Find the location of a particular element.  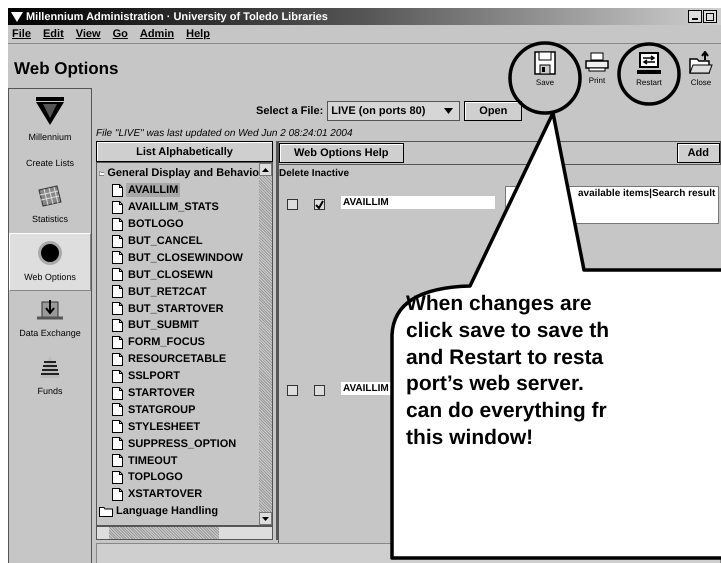

maximize-button is located at coordinates (710, 16).